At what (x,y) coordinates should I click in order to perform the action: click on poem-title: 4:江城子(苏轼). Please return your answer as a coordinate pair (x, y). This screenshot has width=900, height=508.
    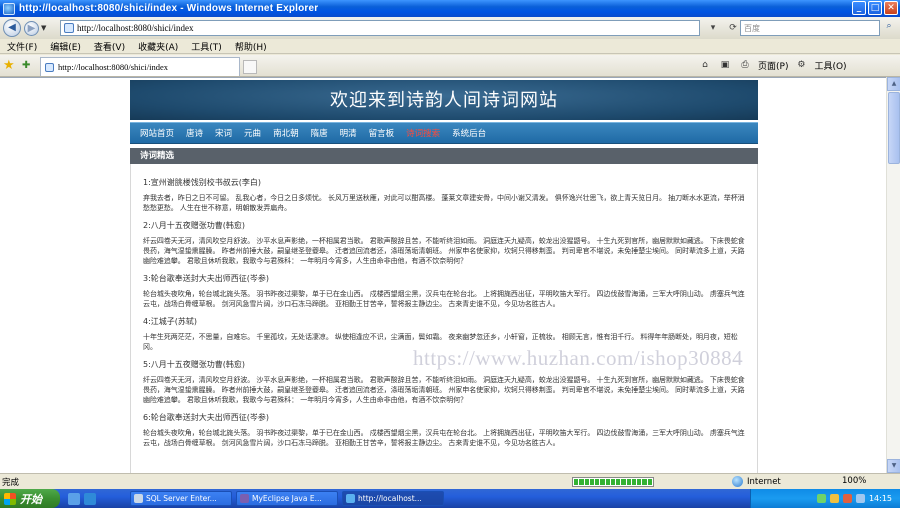
    Looking at the image, I should click on (444, 321).